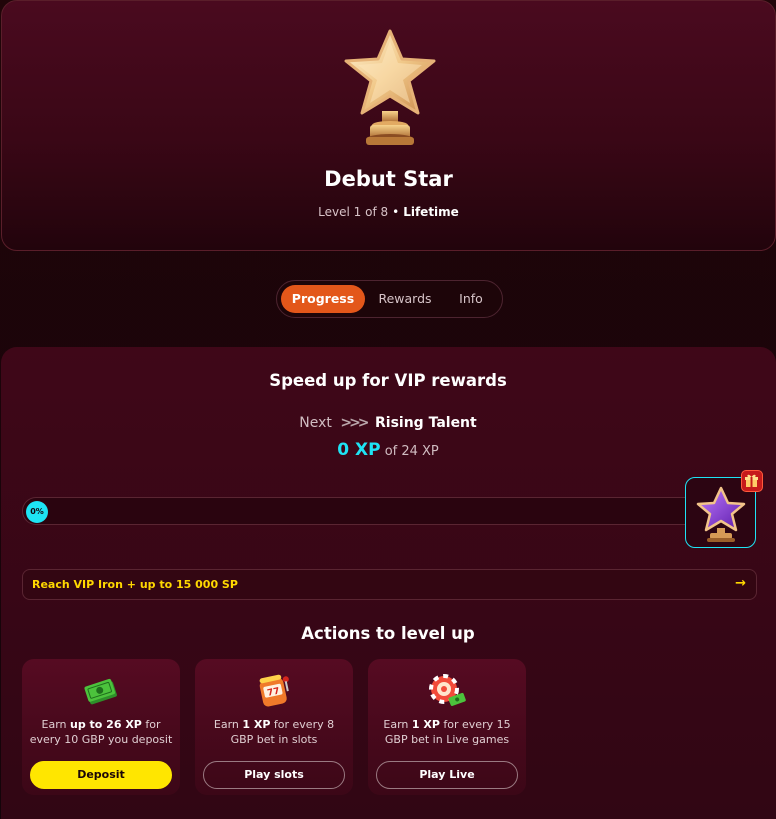 This screenshot has width=776, height=819. I want to click on cash-stack-icon, so click(100, 691).